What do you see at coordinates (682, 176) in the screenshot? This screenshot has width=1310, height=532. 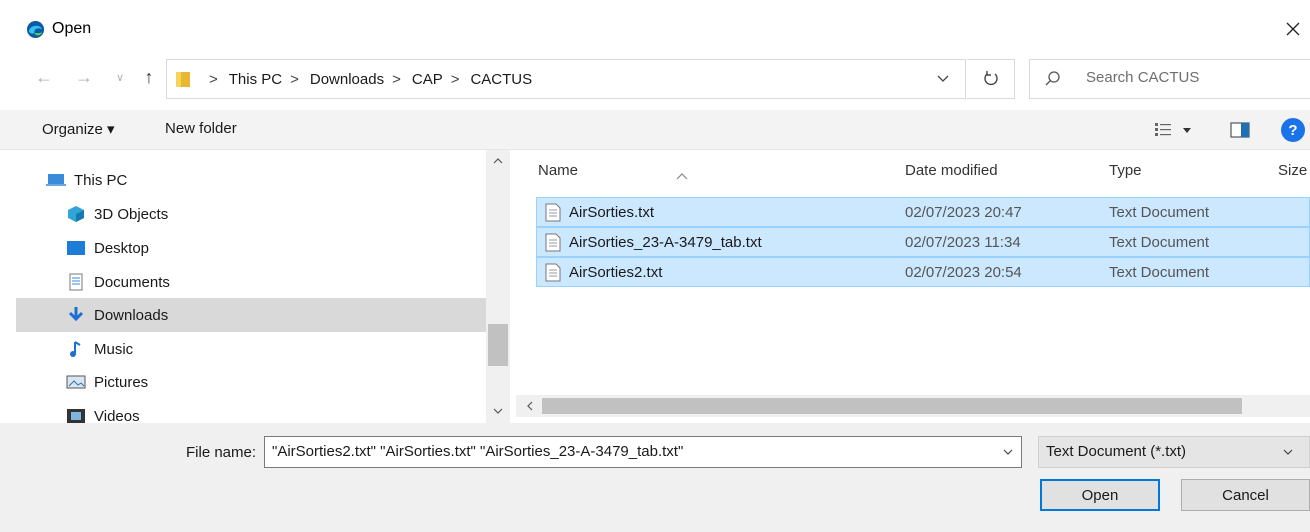 I see `sort-ascending-icon` at bounding box center [682, 176].